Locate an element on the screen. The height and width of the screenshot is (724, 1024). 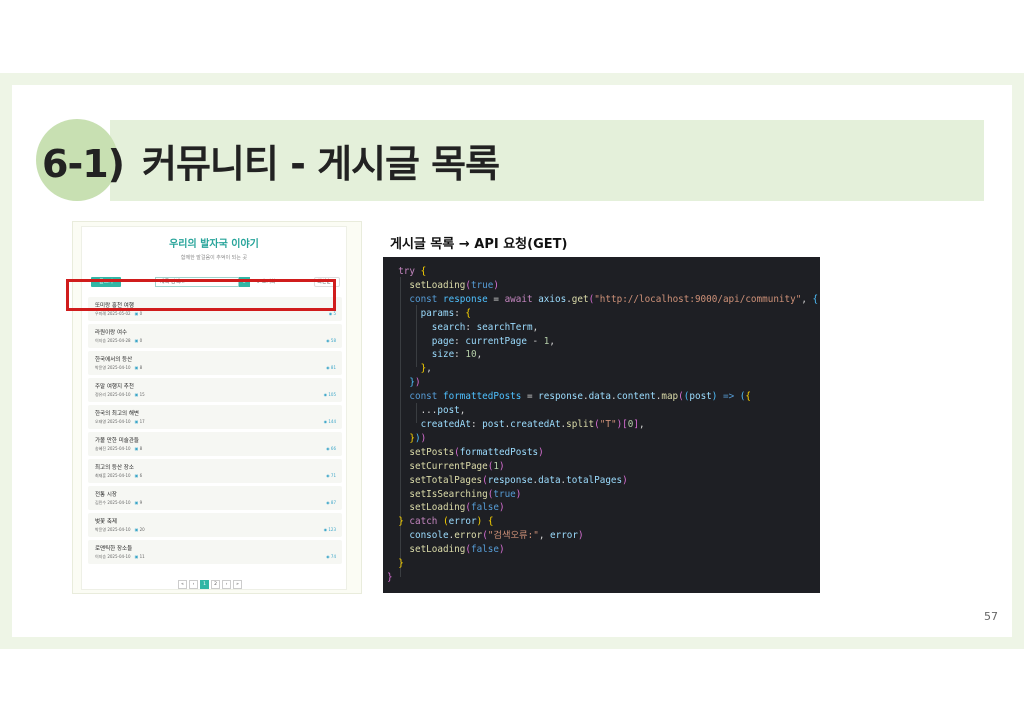
post-meta: 정유리 2025-04-10 ▣ 15 is located at coordinates (120, 395).